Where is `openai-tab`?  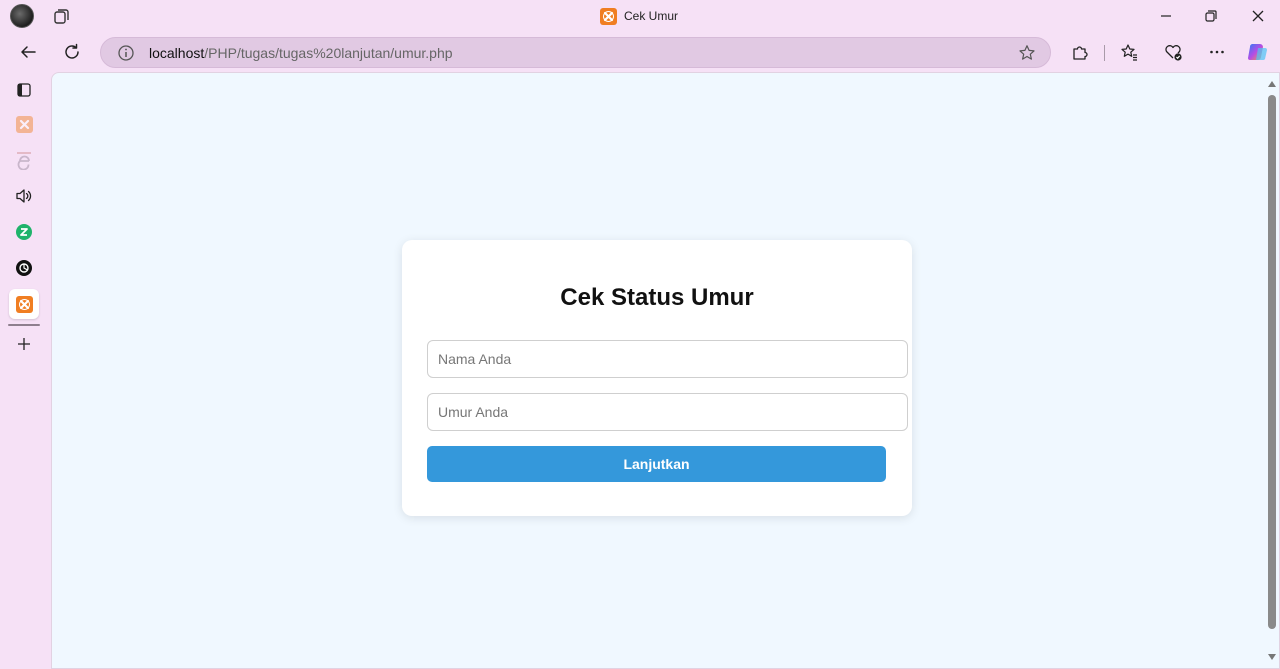
openai-tab is located at coordinates (24, 268).